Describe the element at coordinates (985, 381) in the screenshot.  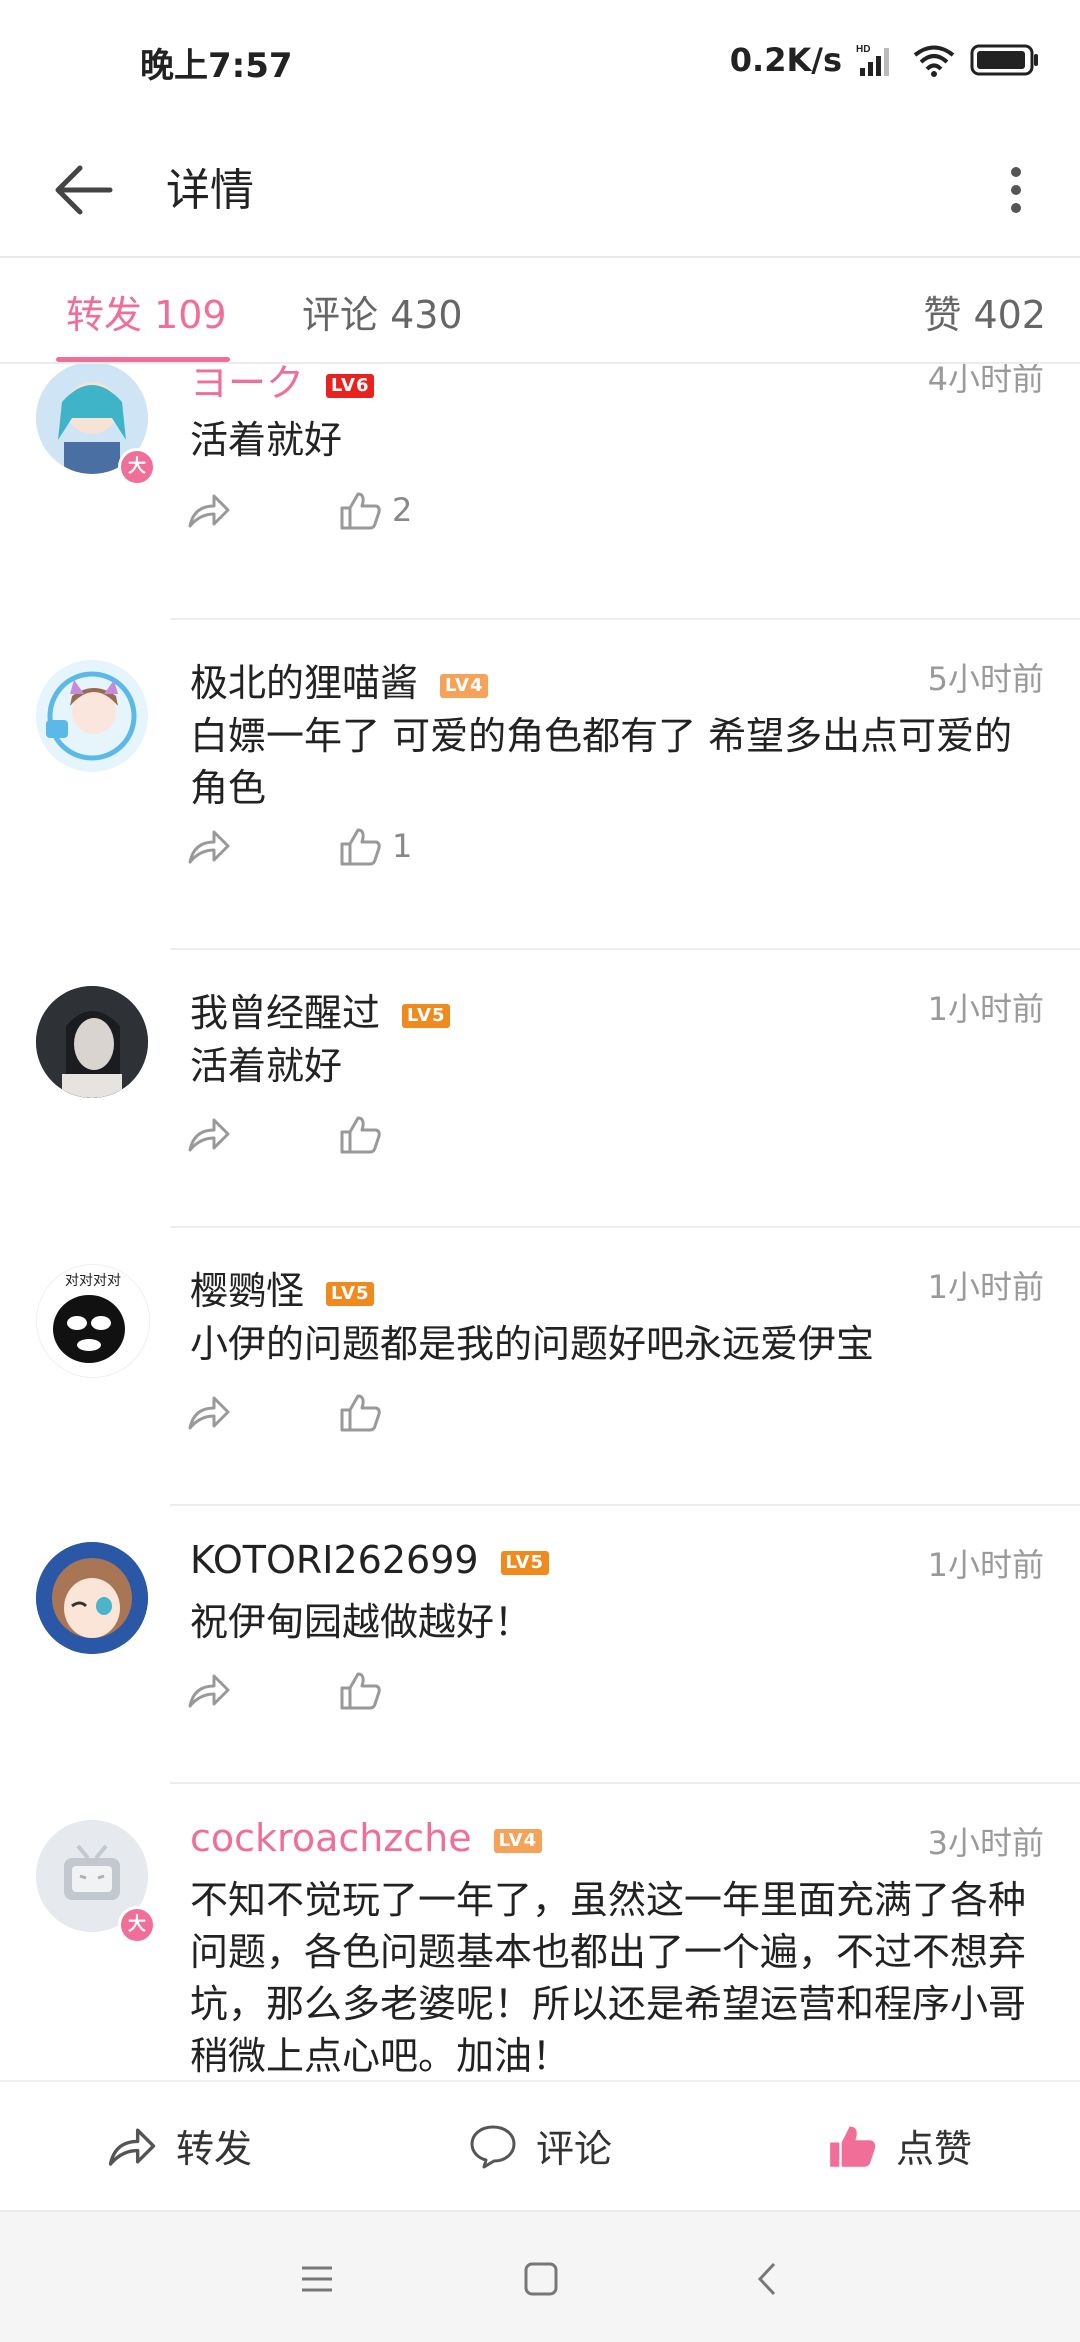
I see `timestamp: 4小时前` at that location.